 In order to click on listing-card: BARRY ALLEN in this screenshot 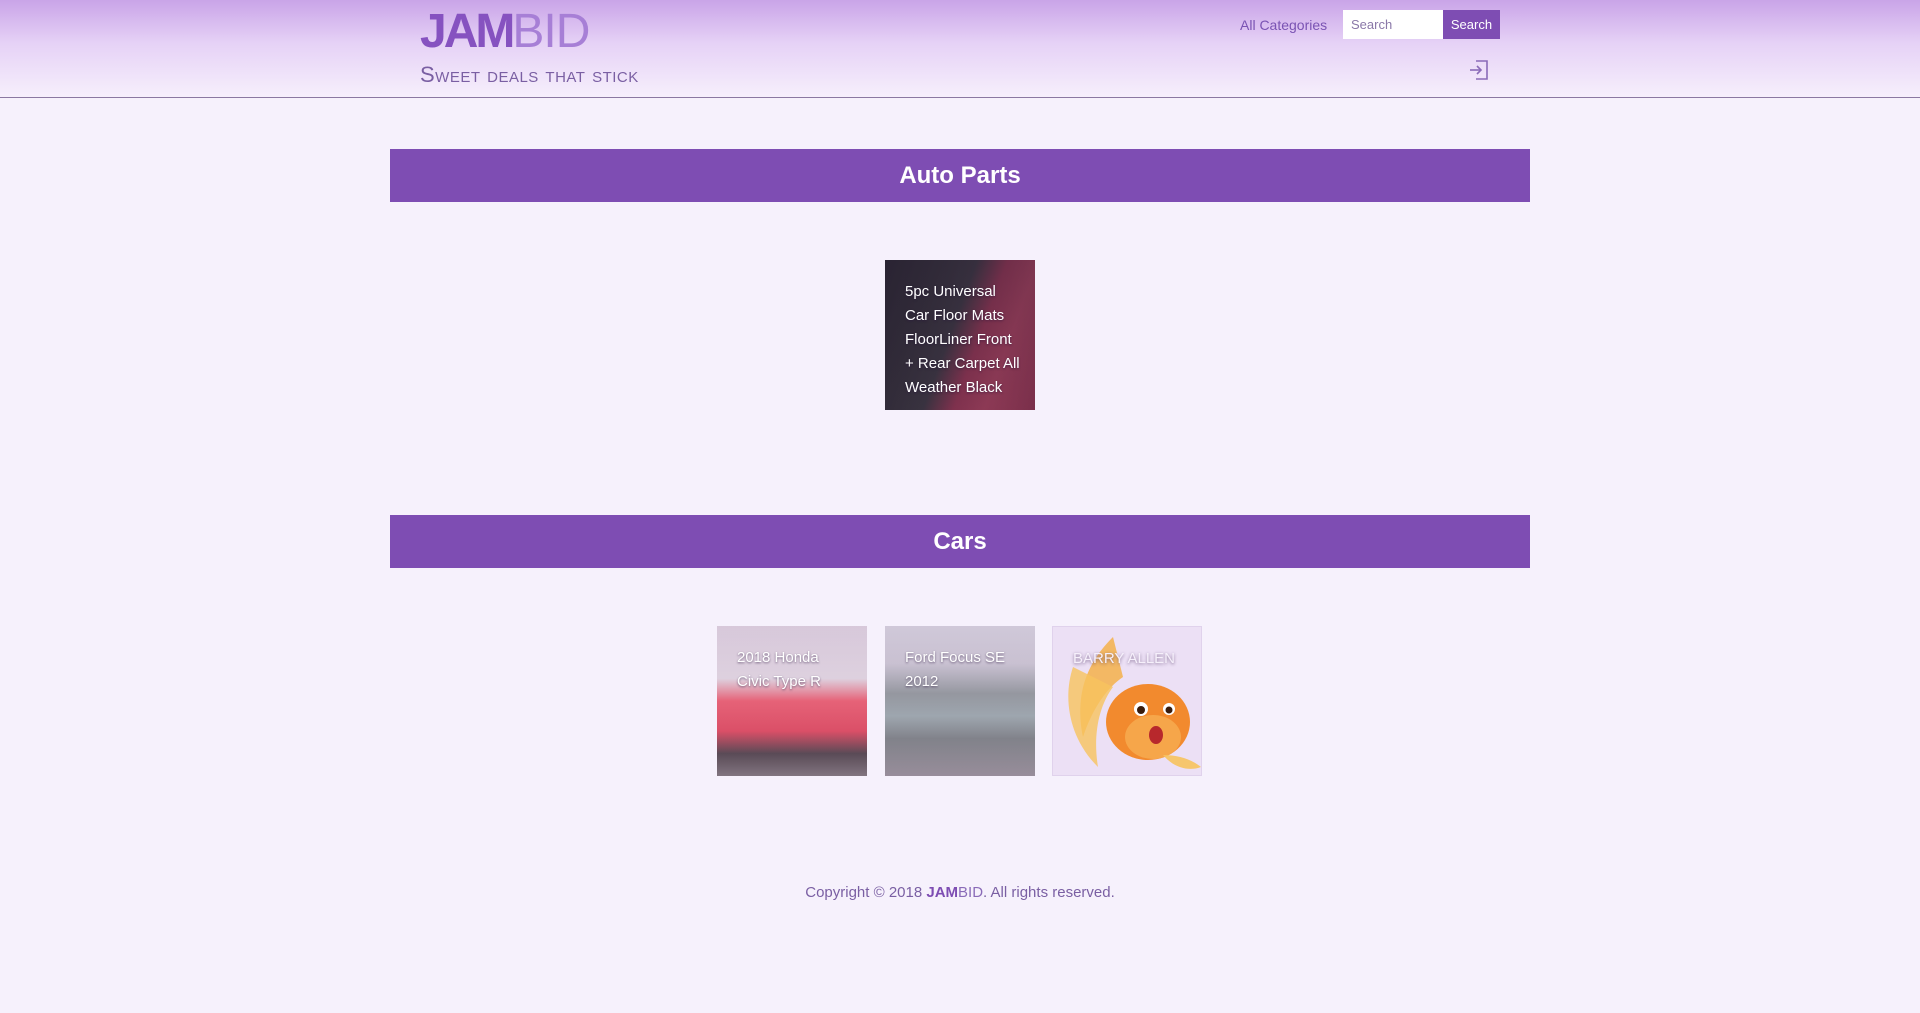, I will do `click(1127, 701)`.